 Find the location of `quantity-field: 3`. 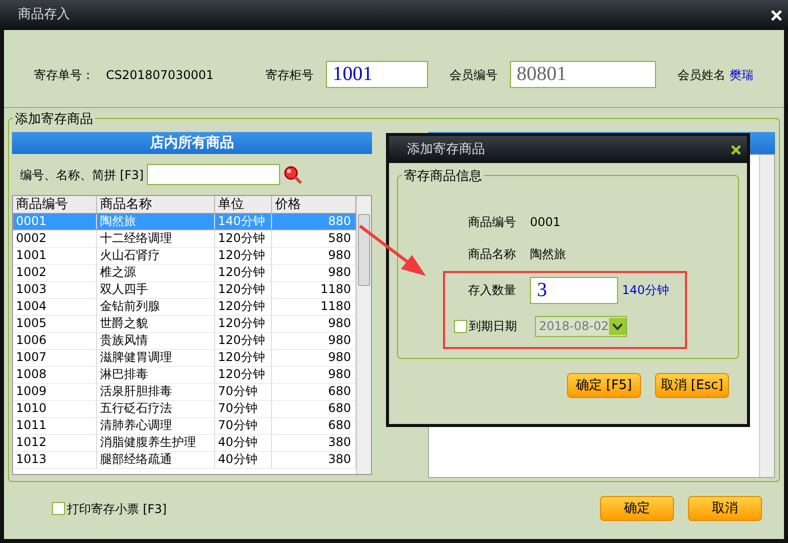

quantity-field: 3 is located at coordinates (574, 290).